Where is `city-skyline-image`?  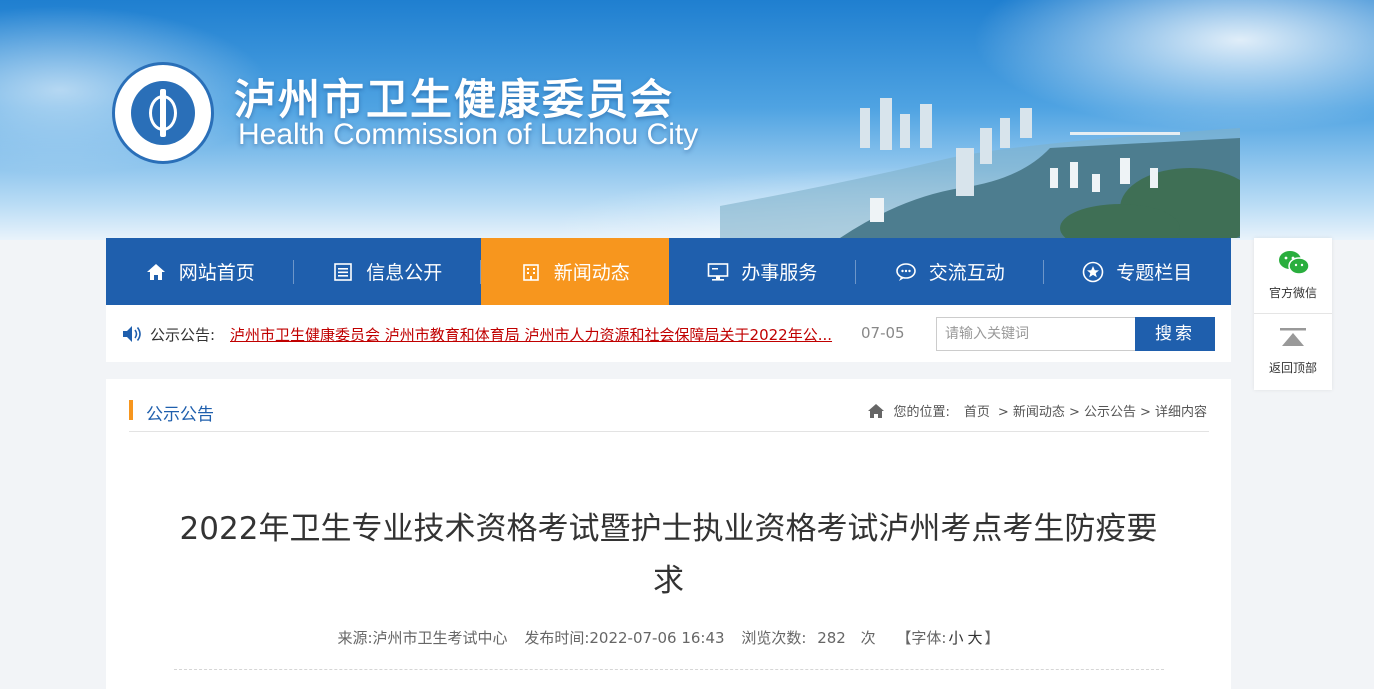
city-skyline-image is located at coordinates (980, 168).